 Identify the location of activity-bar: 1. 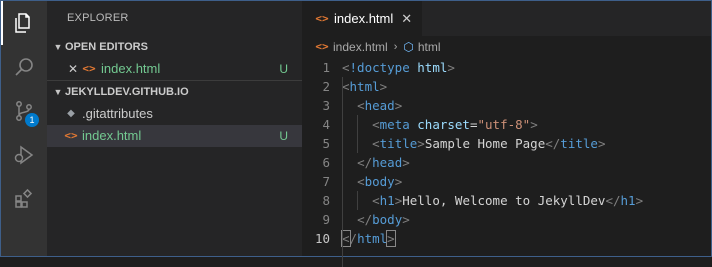
(24, 128).